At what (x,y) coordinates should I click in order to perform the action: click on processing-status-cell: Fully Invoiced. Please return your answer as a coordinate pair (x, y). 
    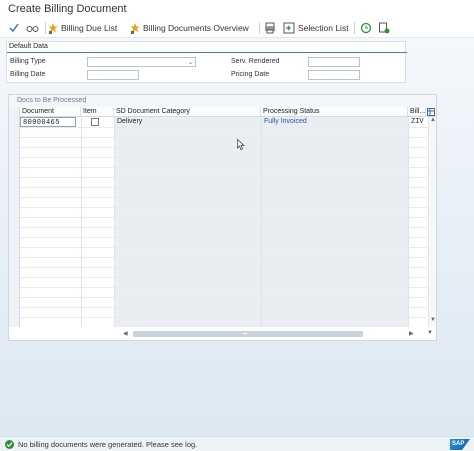
    Looking at the image, I should click on (285, 121).